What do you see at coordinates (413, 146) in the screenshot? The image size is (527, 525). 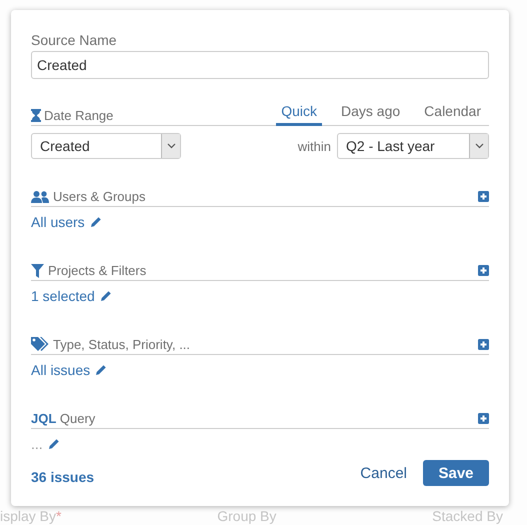 I see `period-select: Q2 - Last year` at bounding box center [413, 146].